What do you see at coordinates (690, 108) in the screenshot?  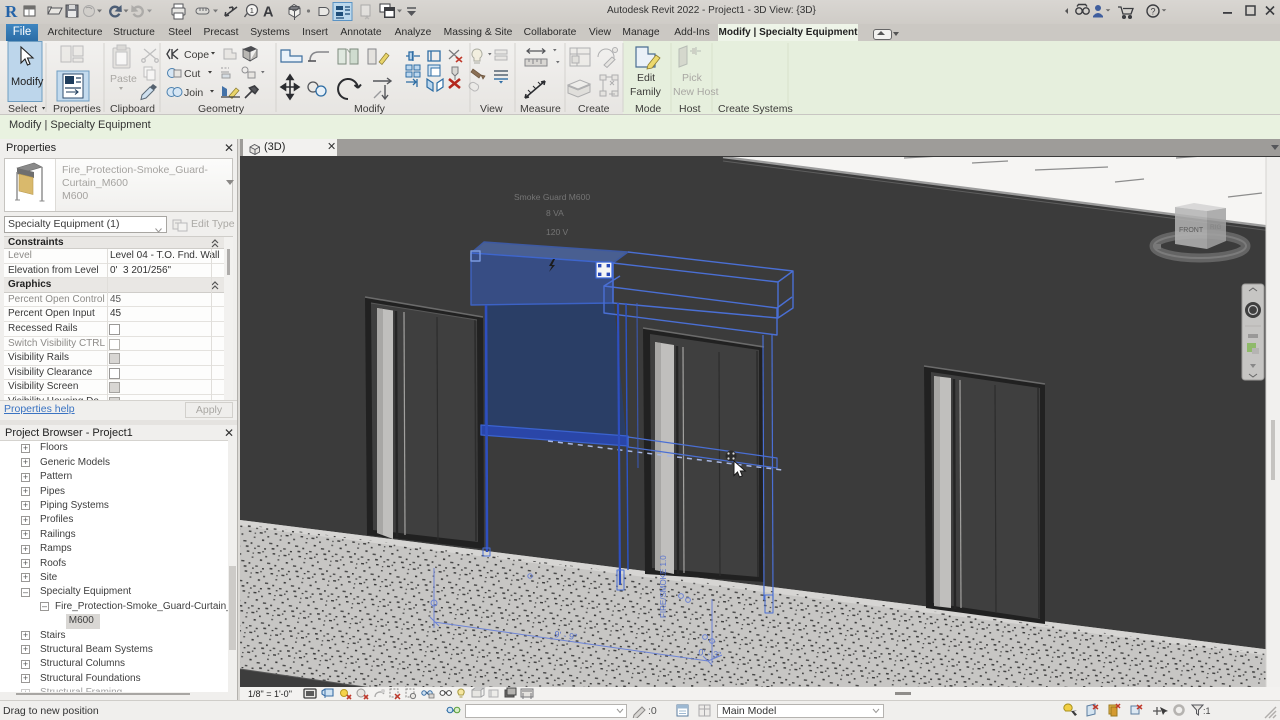 I see `svg-text: Host` at bounding box center [690, 108].